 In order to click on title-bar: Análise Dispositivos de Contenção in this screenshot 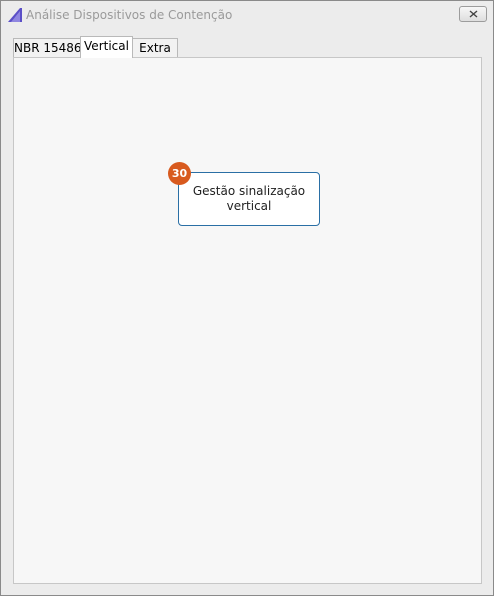, I will do `click(247, 16)`.